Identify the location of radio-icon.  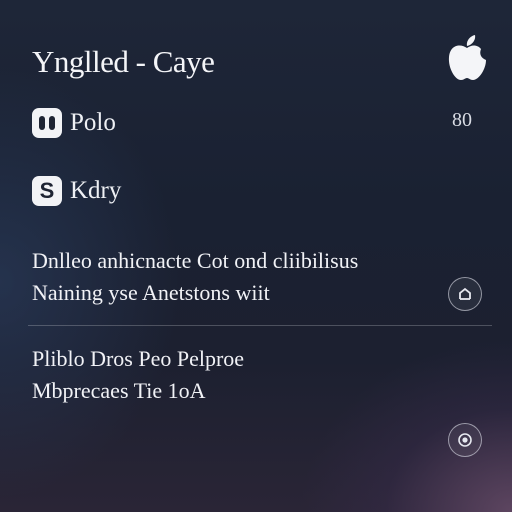
(465, 440).